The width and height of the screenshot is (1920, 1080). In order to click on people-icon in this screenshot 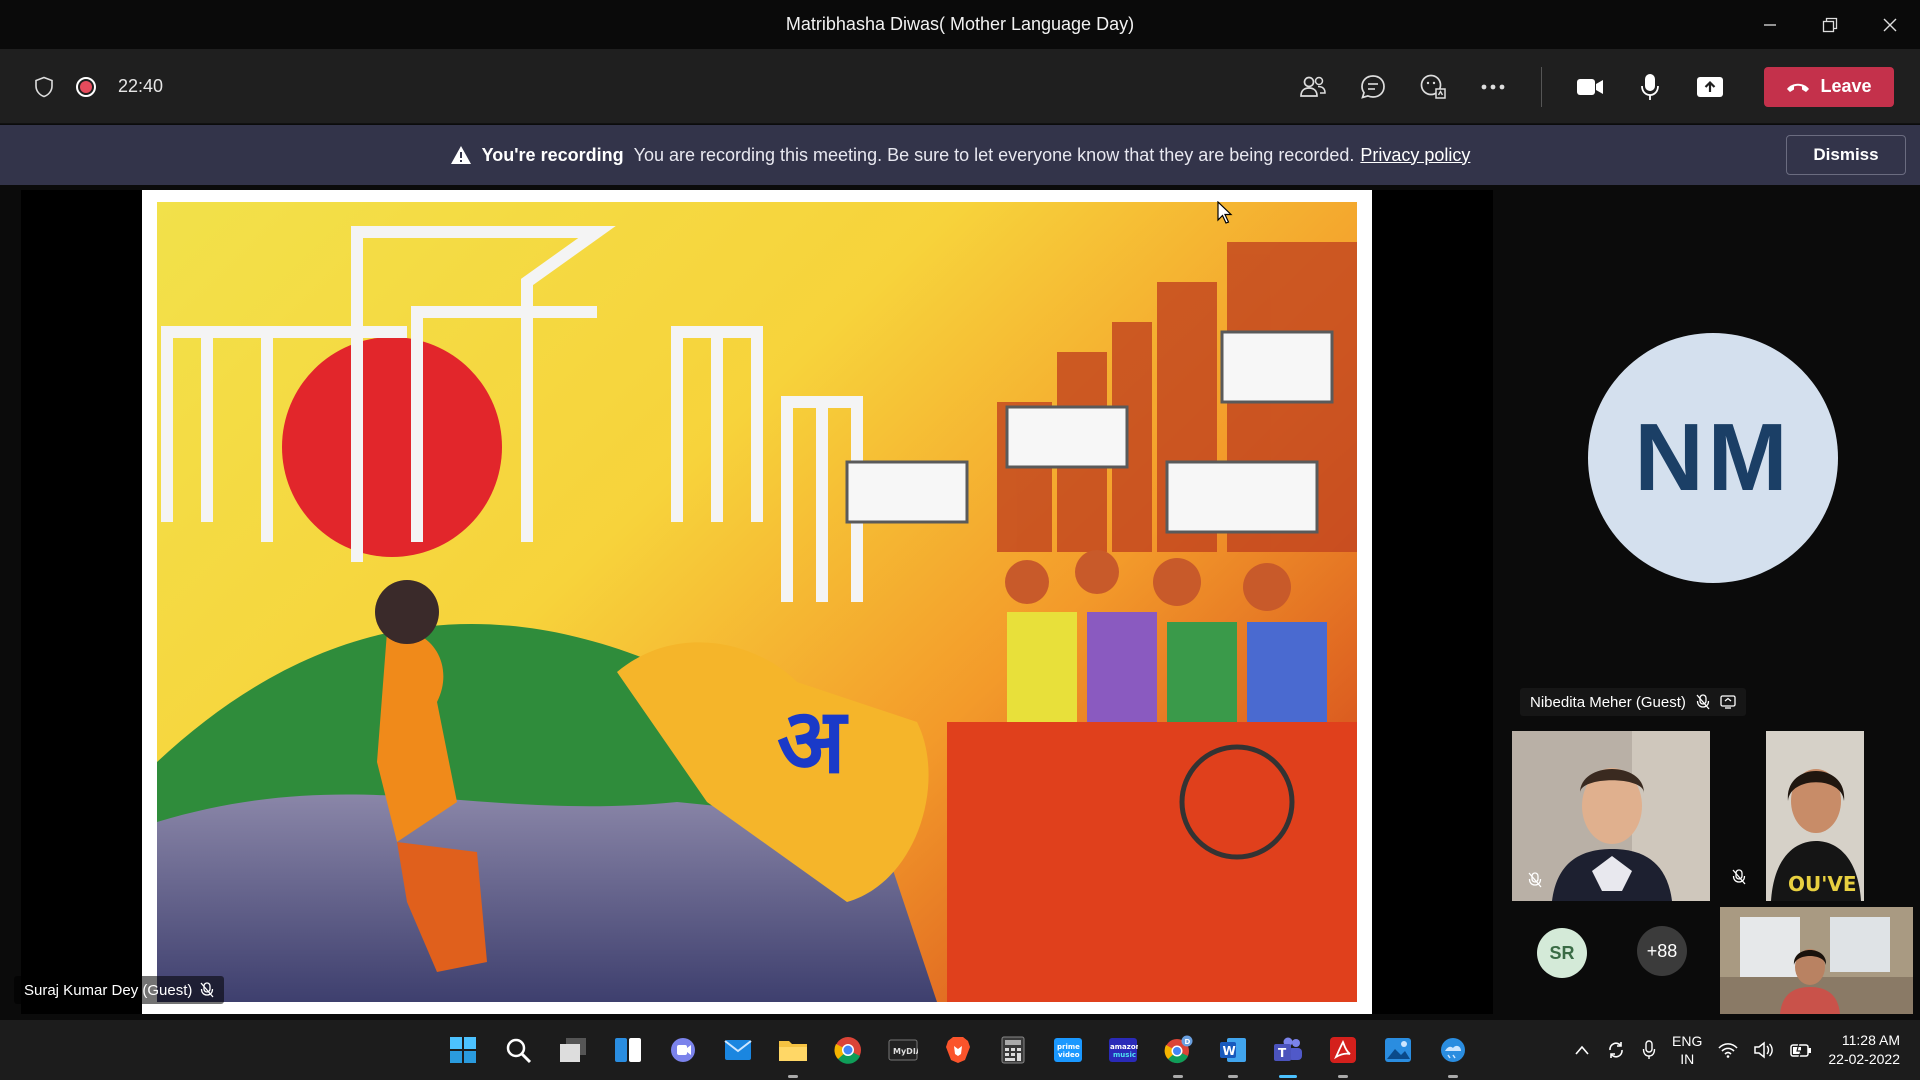, I will do `click(1313, 86)`.